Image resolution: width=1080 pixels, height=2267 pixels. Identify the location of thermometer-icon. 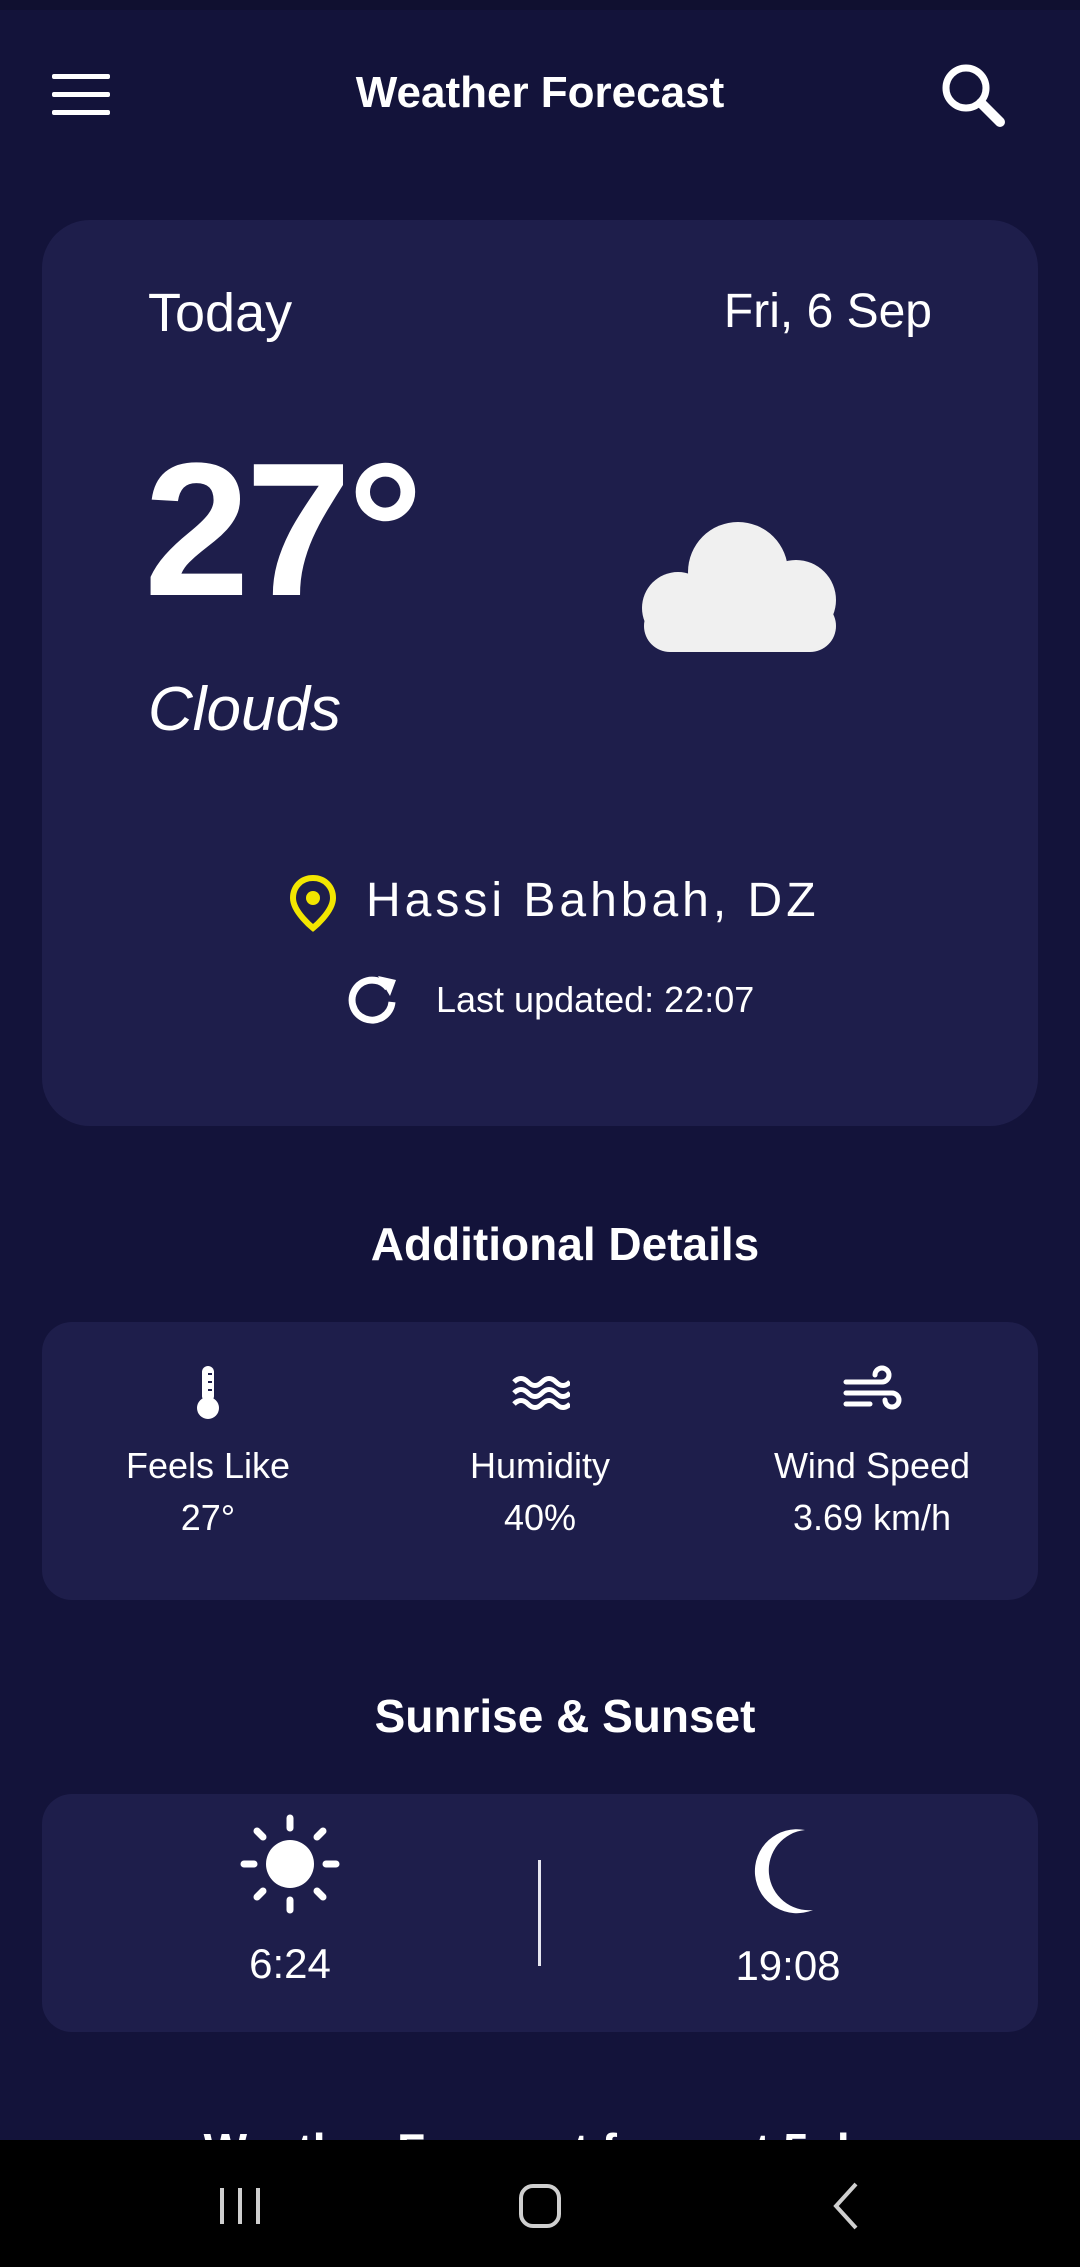
(208, 1392).